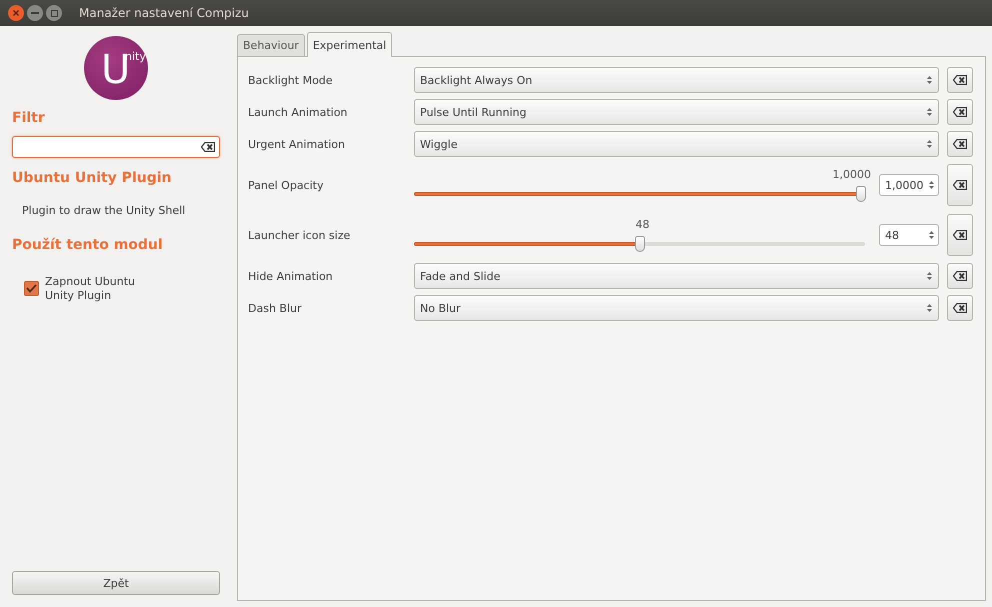 The height and width of the screenshot is (607, 992). Describe the element at coordinates (286, 185) in the screenshot. I see `setting-label: Panel Opacity` at that location.